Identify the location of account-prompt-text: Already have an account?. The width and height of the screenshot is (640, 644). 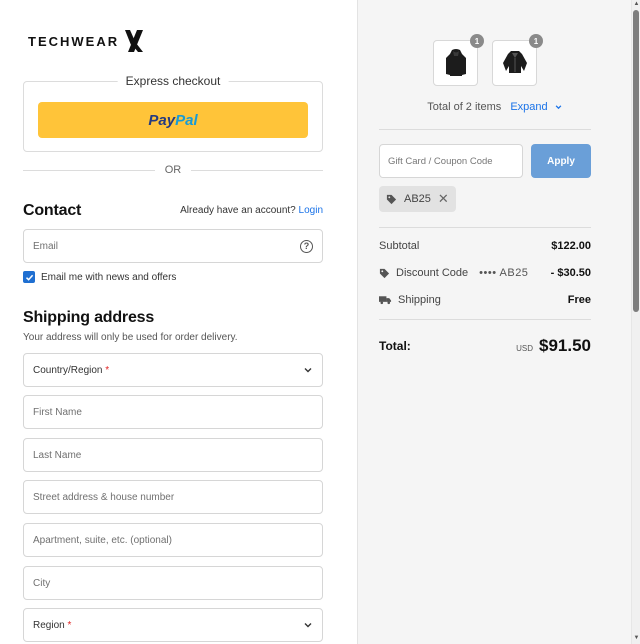
(238, 210).